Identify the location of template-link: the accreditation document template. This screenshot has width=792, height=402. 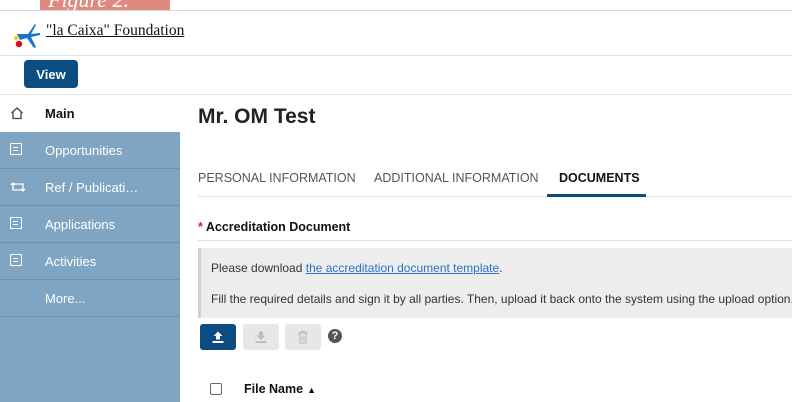
(402, 268).